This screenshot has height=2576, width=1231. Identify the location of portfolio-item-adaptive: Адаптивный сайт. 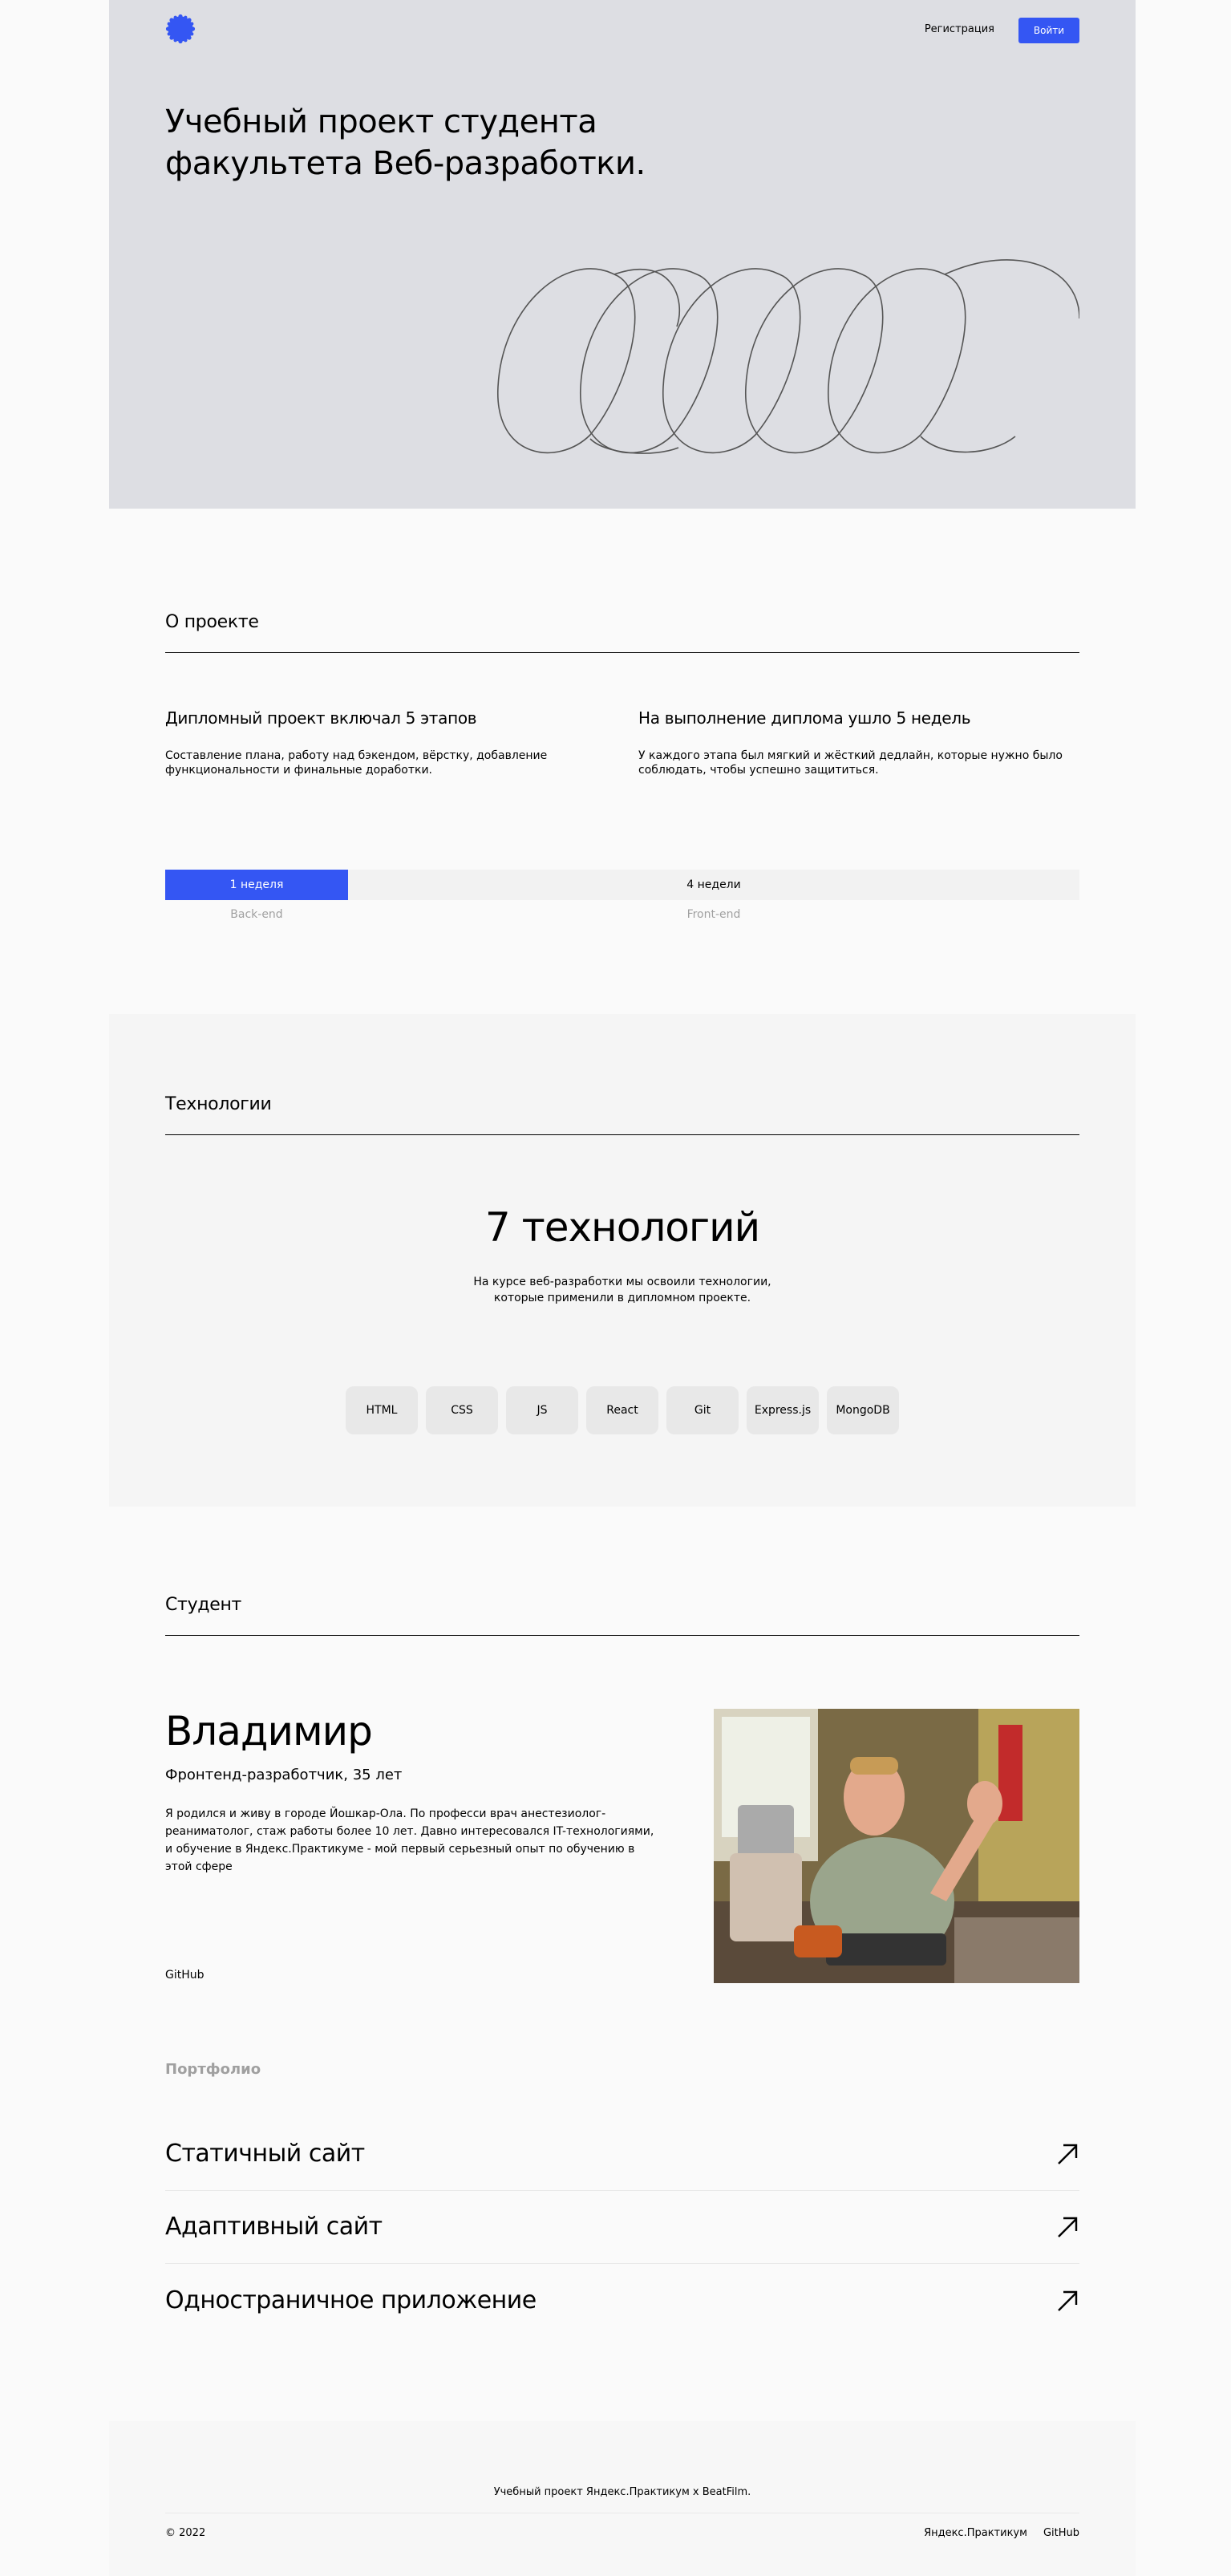
(622, 2227).